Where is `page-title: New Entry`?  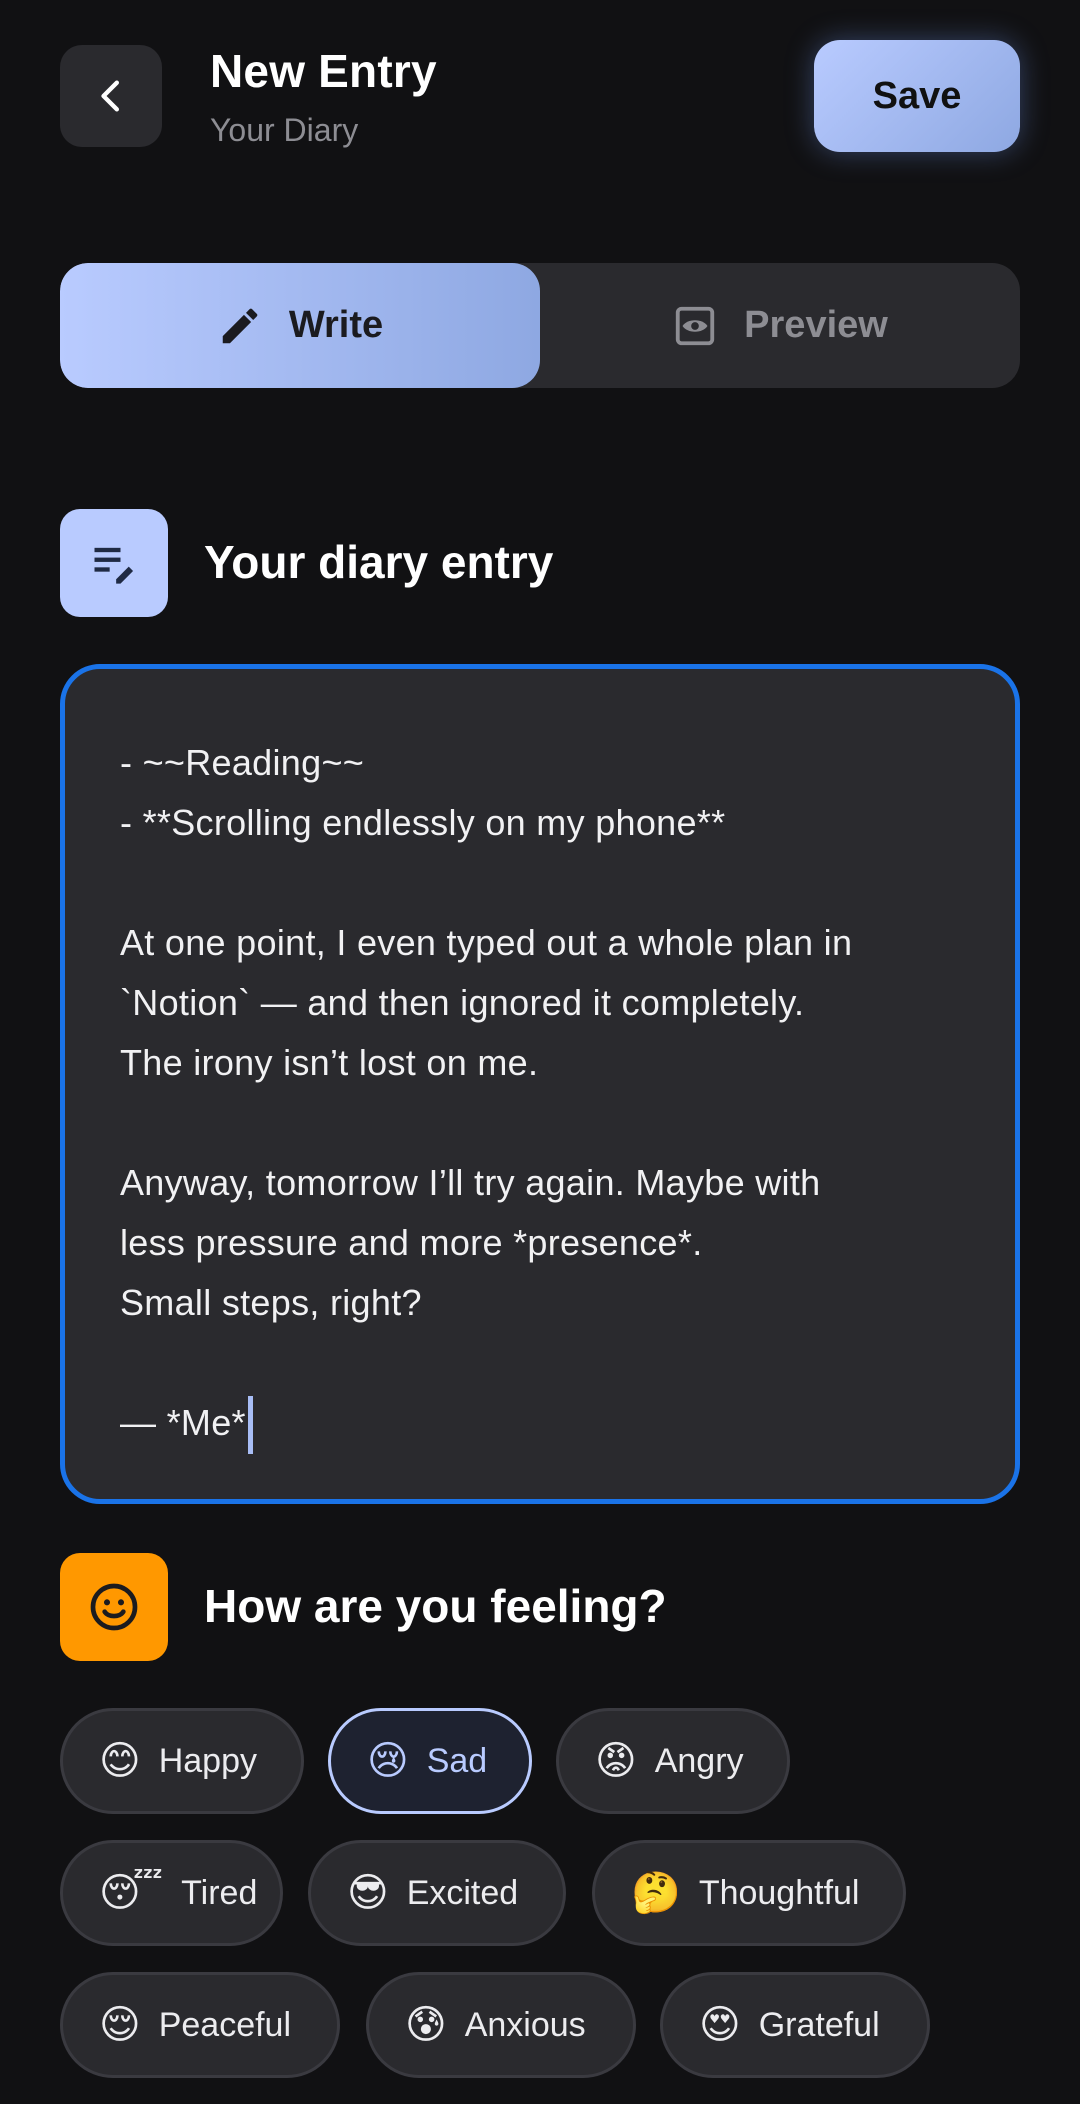 page-title: New Entry is located at coordinates (323, 71).